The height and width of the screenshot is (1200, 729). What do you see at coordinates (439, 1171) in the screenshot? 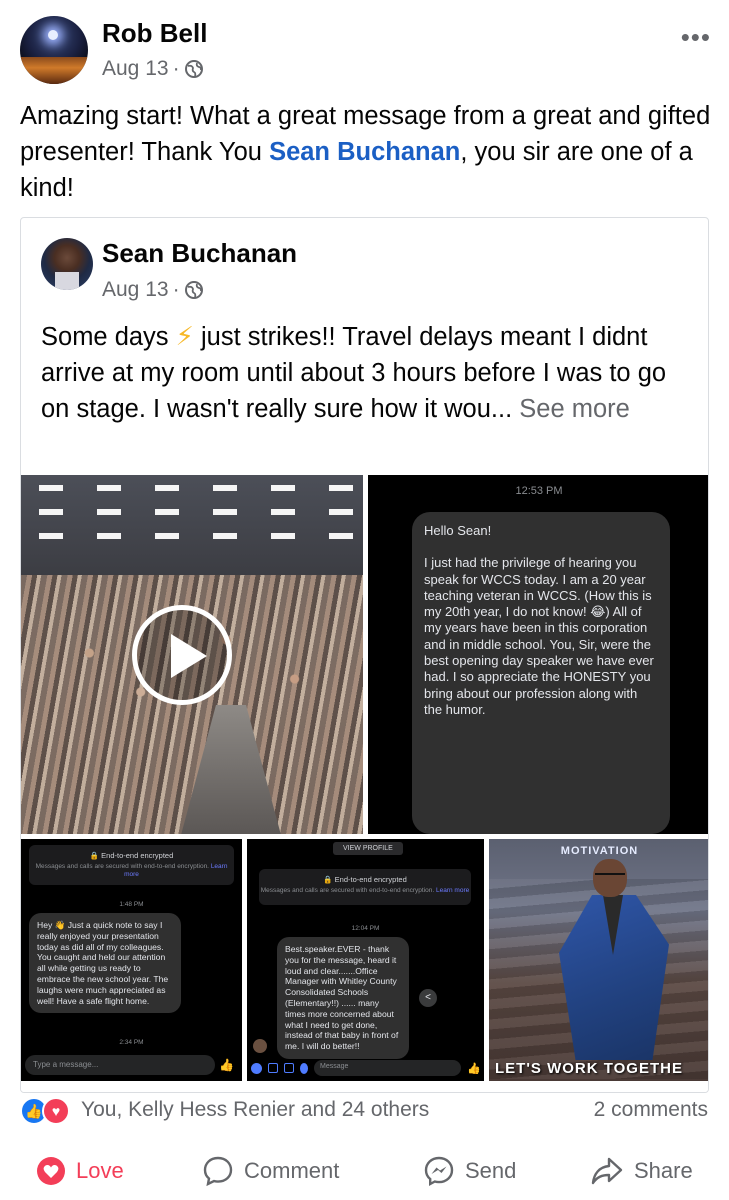
I see `messenger-icon` at bounding box center [439, 1171].